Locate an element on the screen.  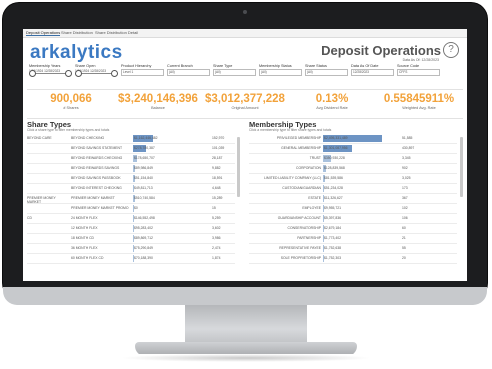
product-hierarchy-select: Level 1 is located at coordinates (142, 72).